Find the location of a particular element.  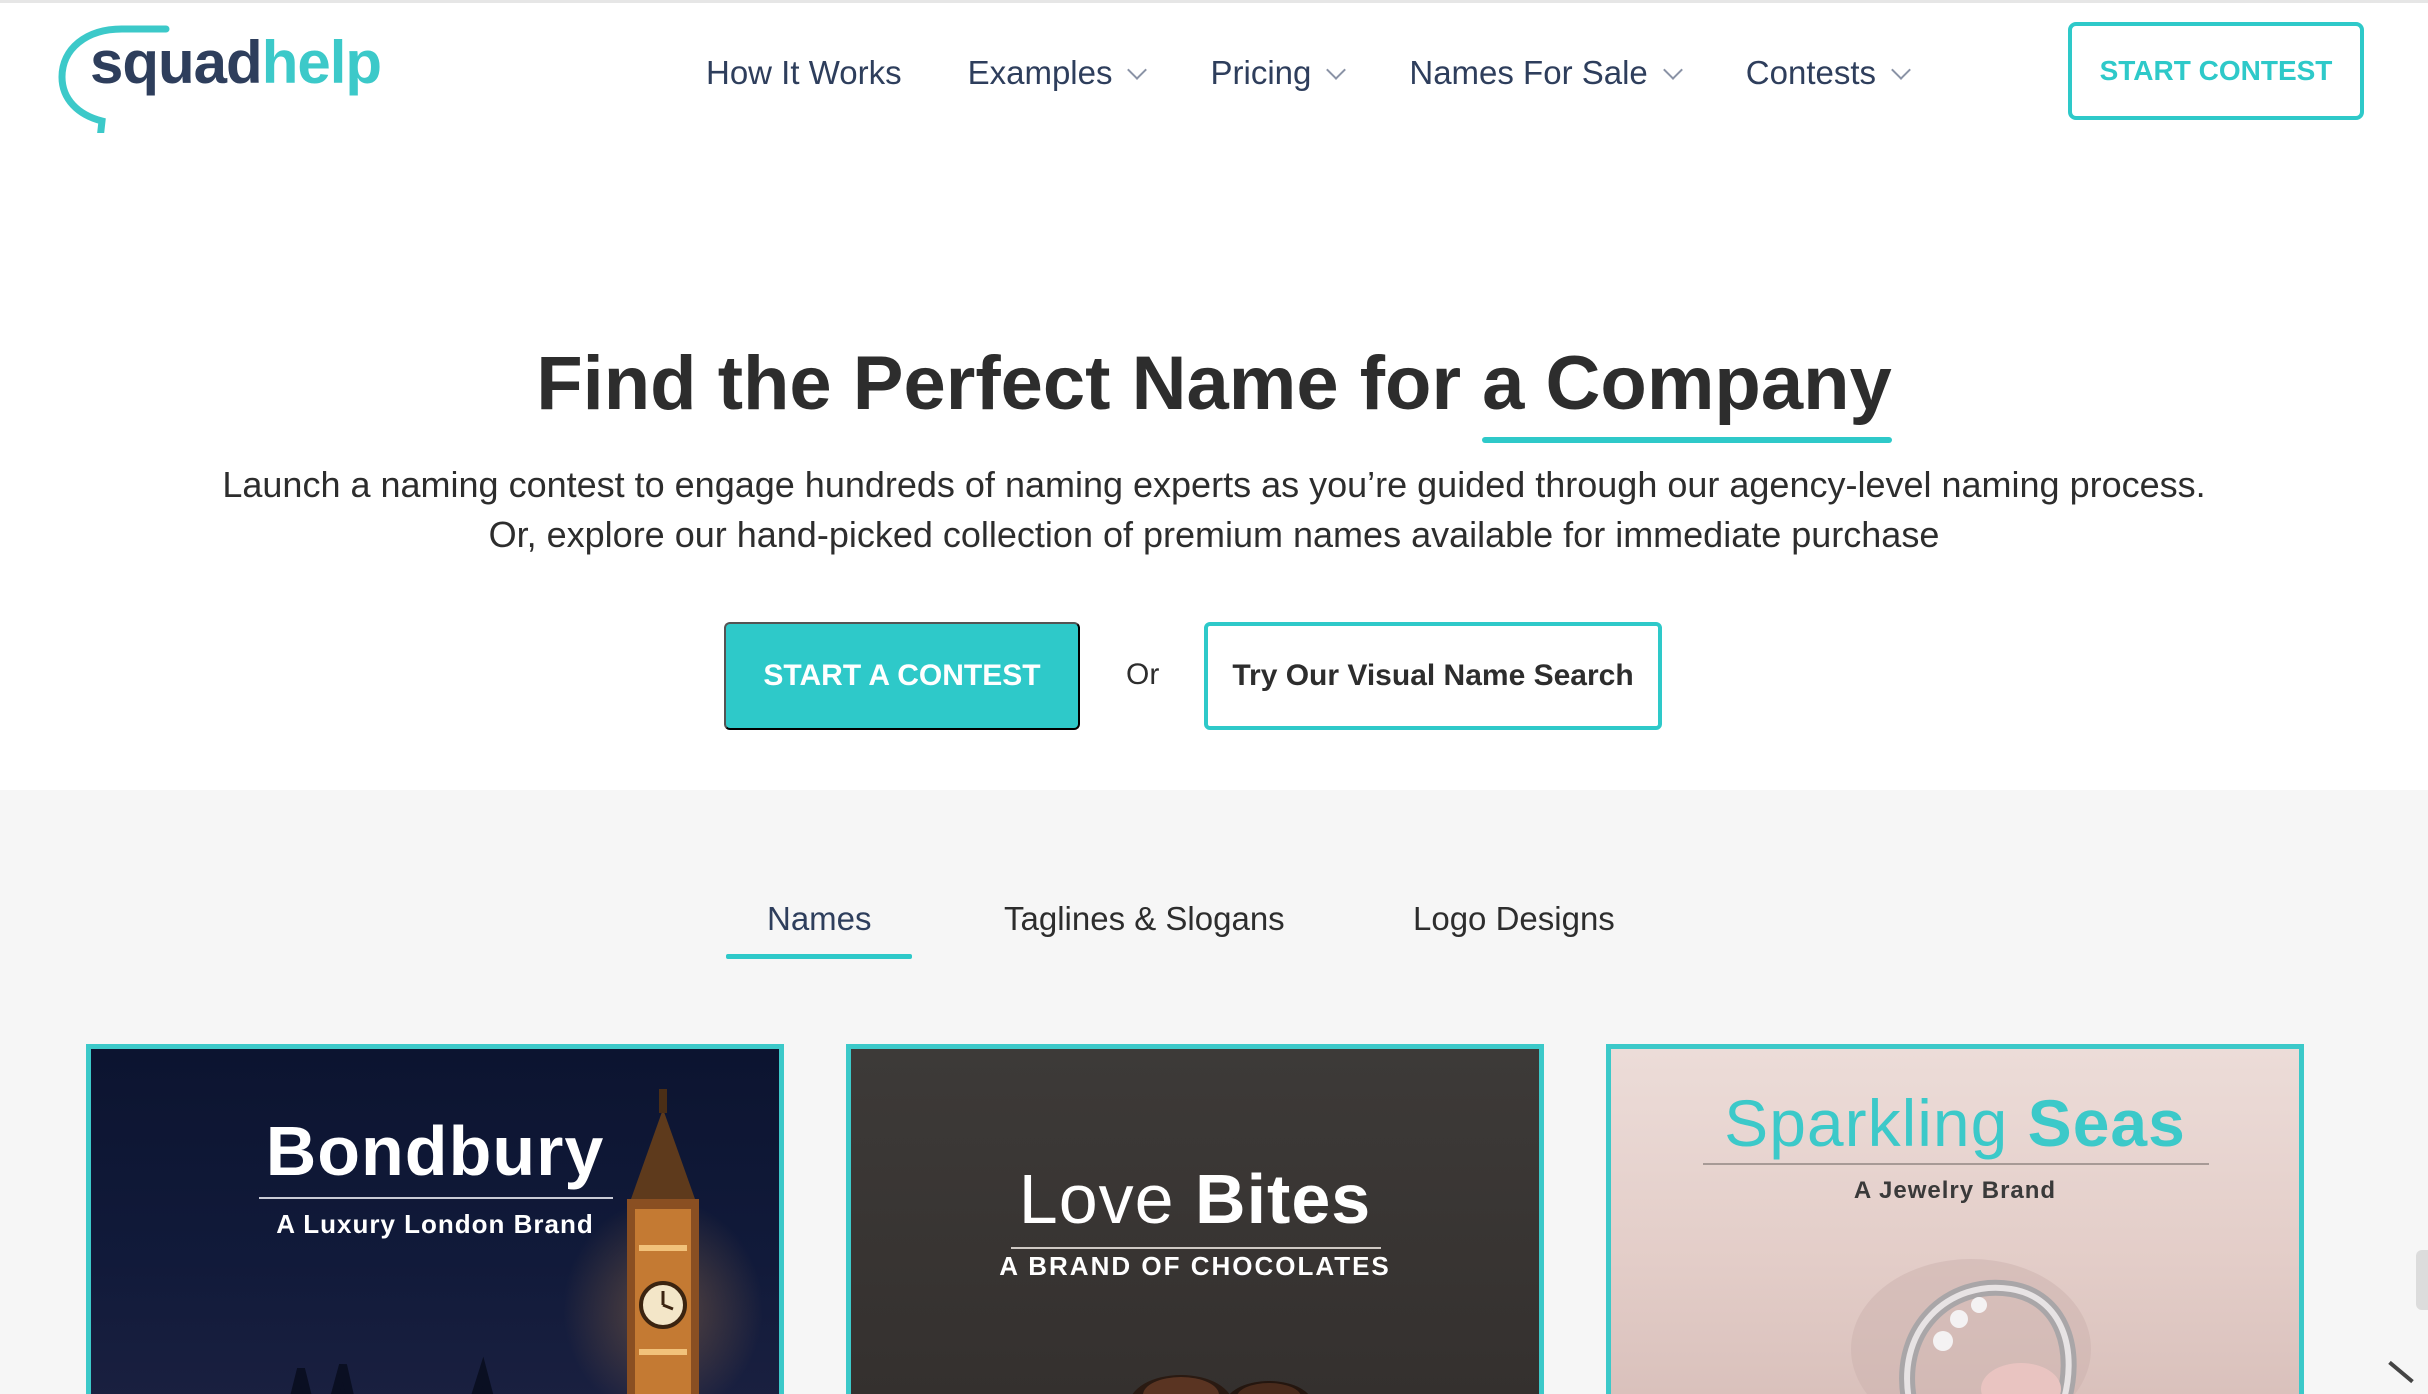

logo-text-squad: squad is located at coordinates (176, 62).